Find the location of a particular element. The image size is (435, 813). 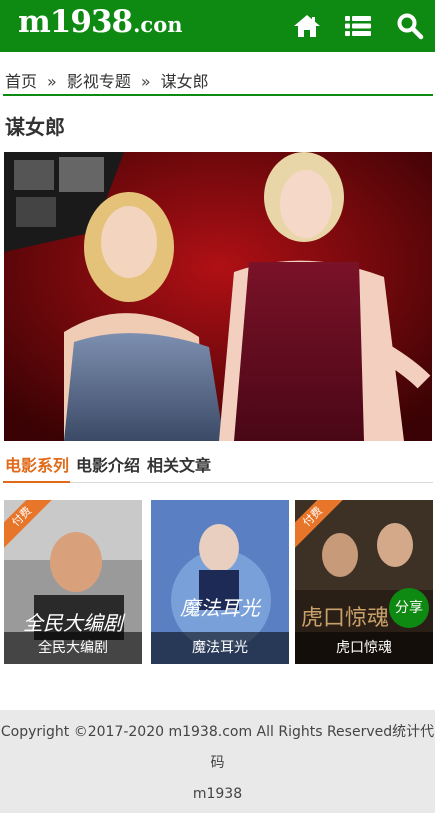

share-button: 分享 is located at coordinates (409, 608).